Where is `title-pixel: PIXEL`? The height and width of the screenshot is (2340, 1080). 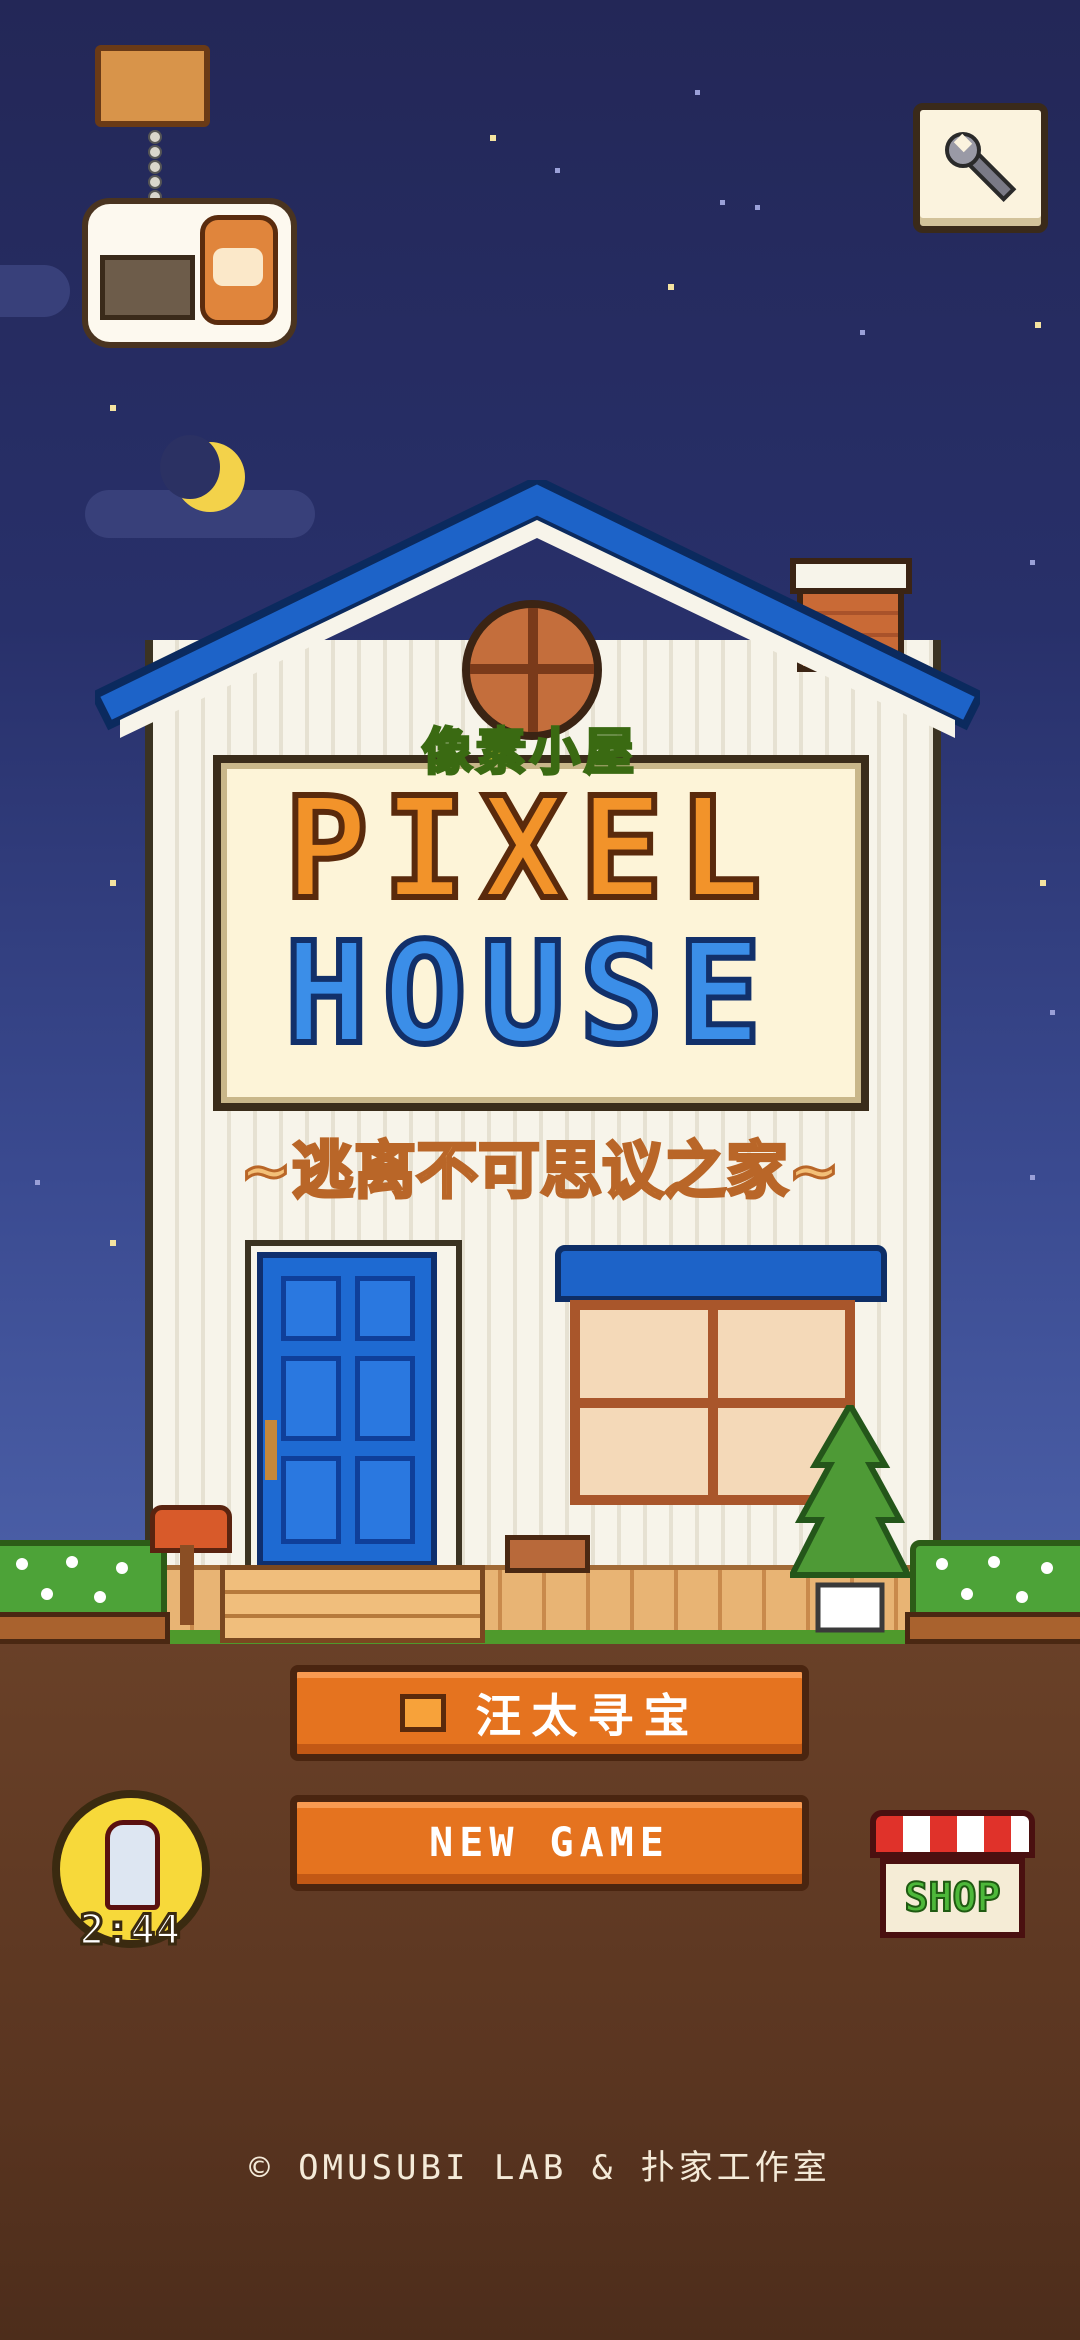 title-pixel: PIXEL is located at coordinates (528, 849).